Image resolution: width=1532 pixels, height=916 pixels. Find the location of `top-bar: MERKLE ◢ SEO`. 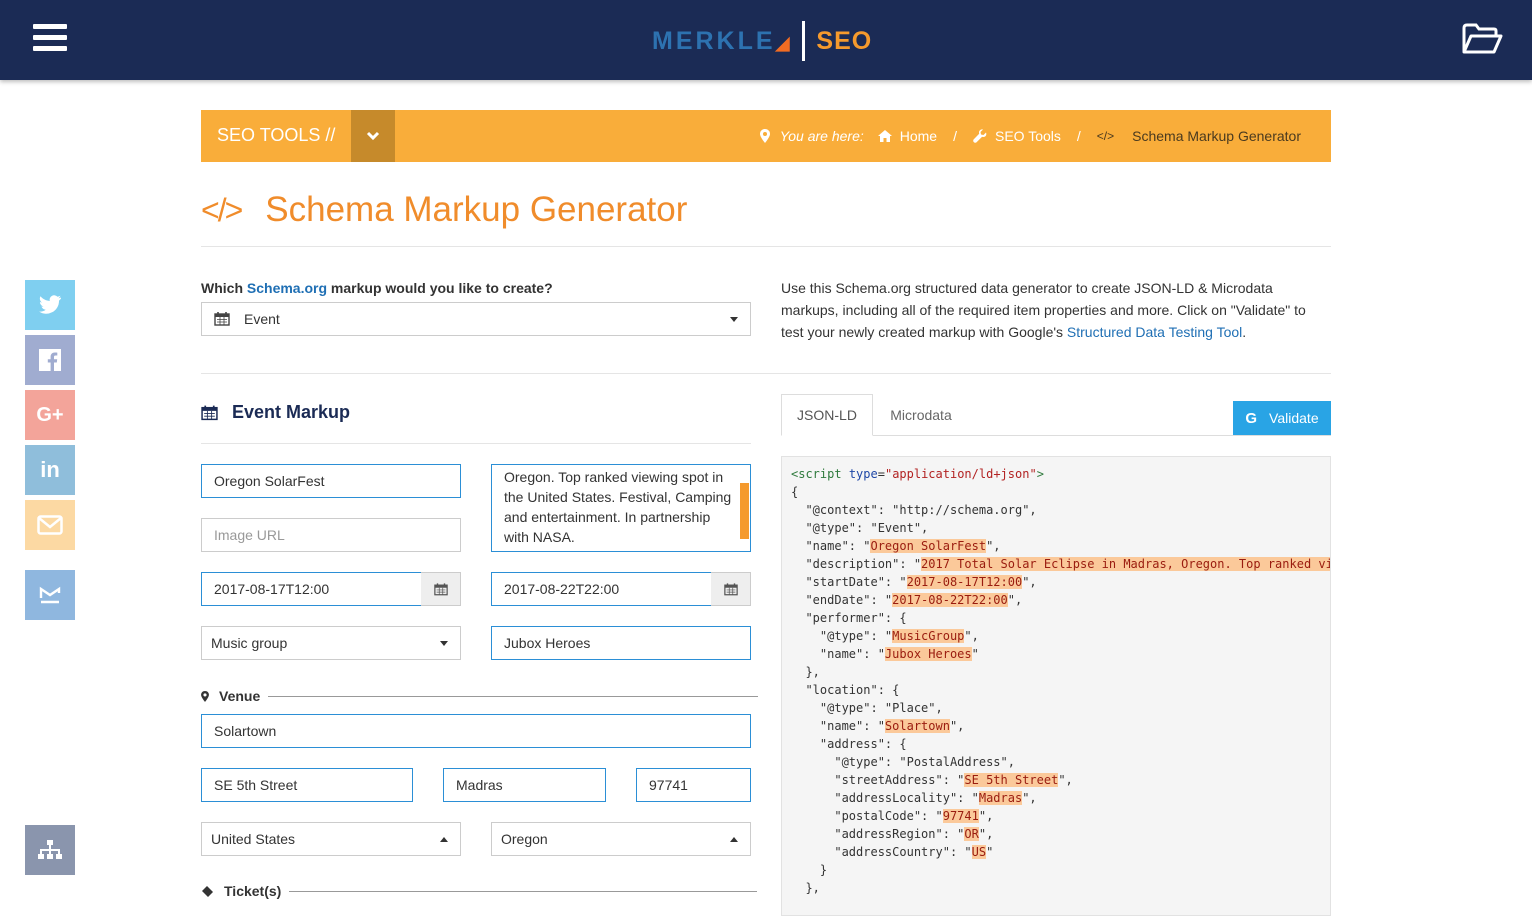

top-bar: MERKLE ◢ SEO is located at coordinates (766, 40).